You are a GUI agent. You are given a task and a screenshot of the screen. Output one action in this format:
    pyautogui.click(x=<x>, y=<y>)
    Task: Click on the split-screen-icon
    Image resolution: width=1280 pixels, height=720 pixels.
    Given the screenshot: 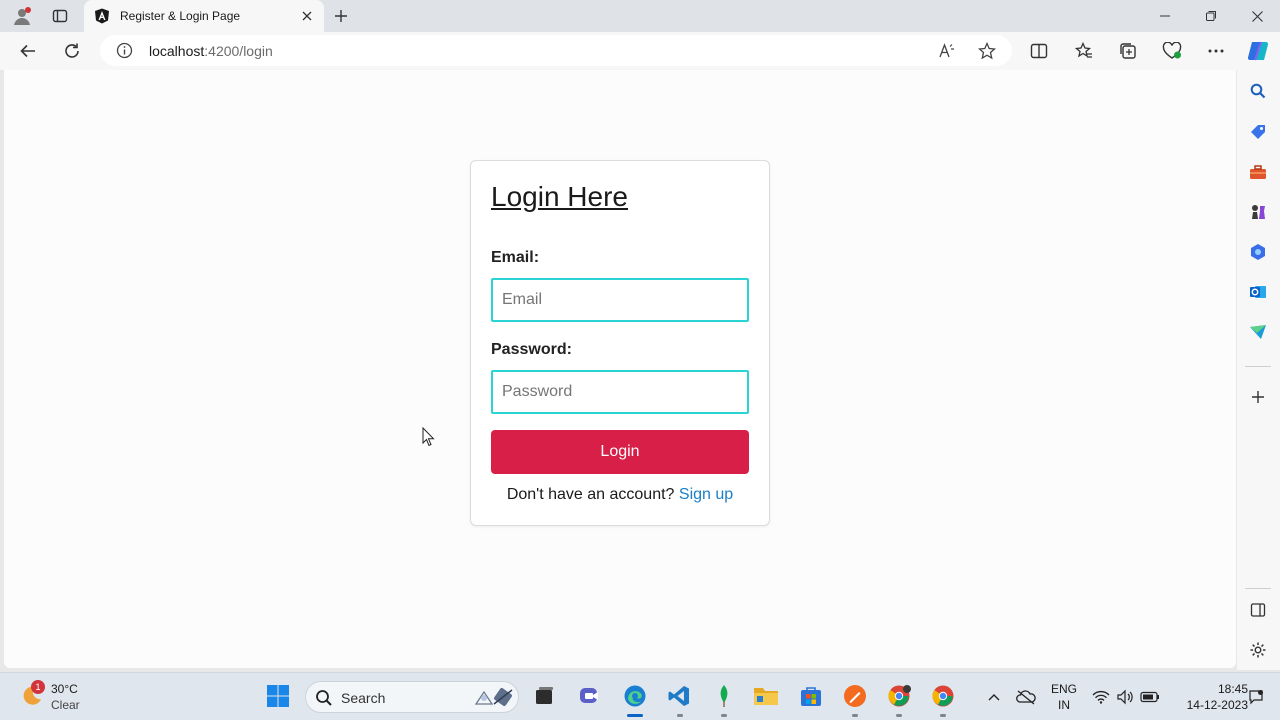 What is the action you would take?
    pyautogui.click(x=1039, y=51)
    